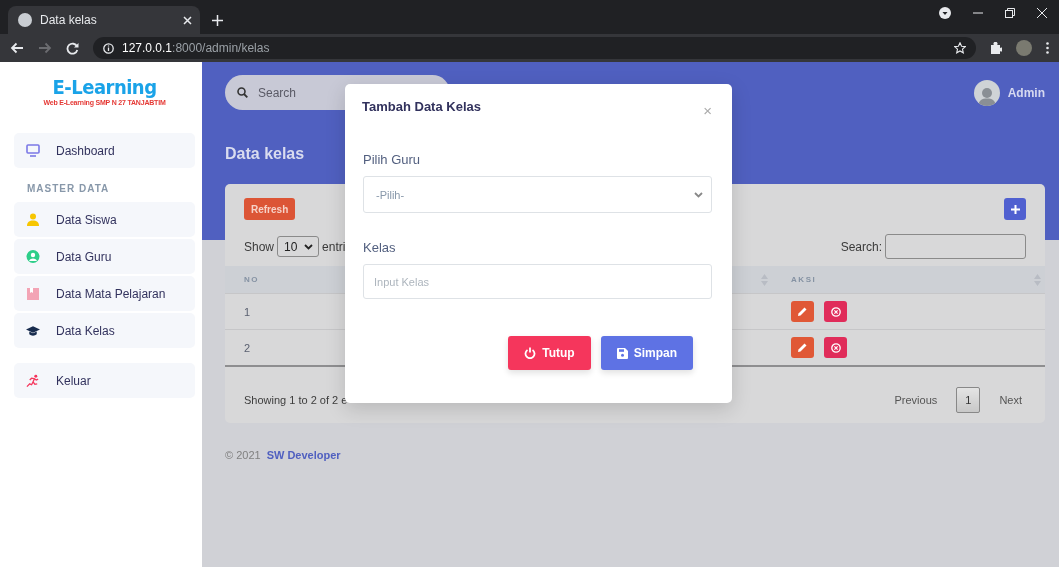  I want to click on favicon-icon, so click(25, 20).